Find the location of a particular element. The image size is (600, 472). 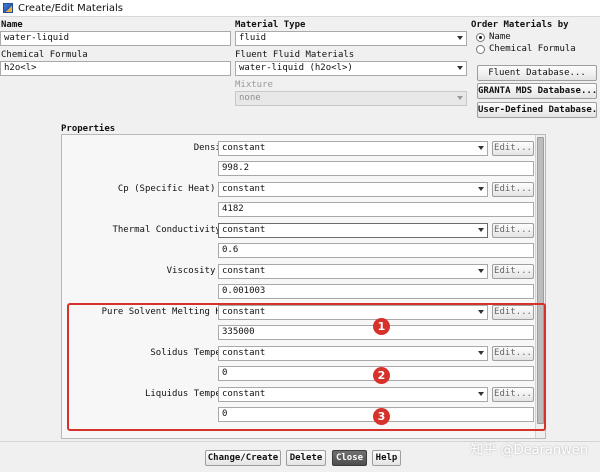

app-icon is located at coordinates (8, 8).